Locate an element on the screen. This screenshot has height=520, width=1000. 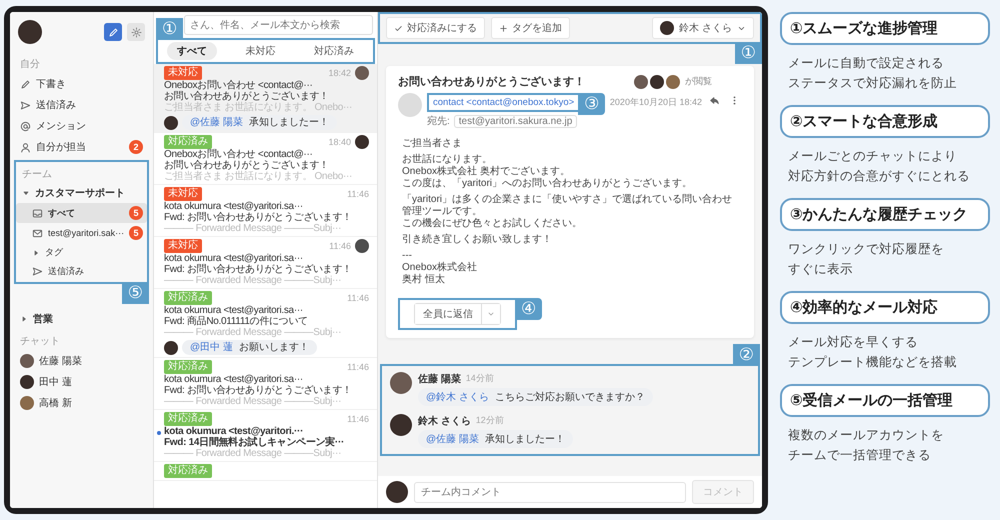
assignee-dropdown: 鈴木 さくら is located at coordinates (703, 28).